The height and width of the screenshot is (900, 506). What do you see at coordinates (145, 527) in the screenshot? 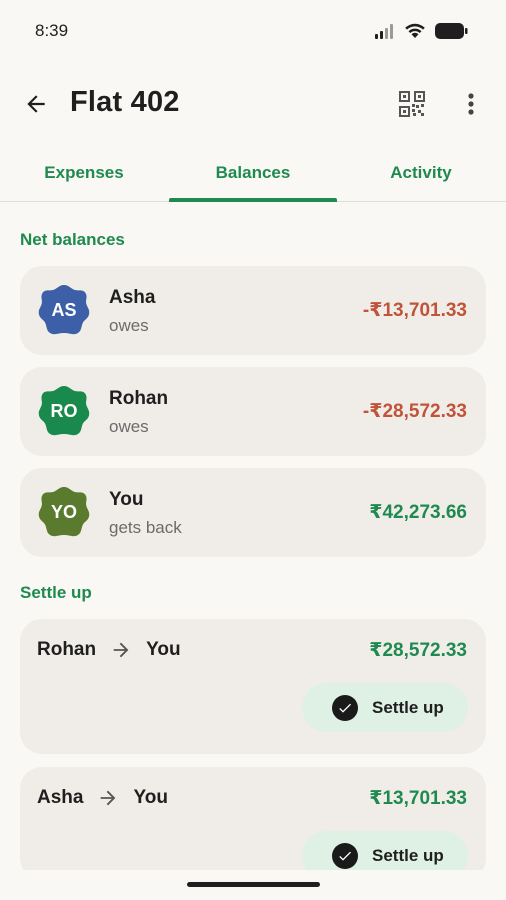
I see `person-status: gets back` at bounding box center [145, 527].